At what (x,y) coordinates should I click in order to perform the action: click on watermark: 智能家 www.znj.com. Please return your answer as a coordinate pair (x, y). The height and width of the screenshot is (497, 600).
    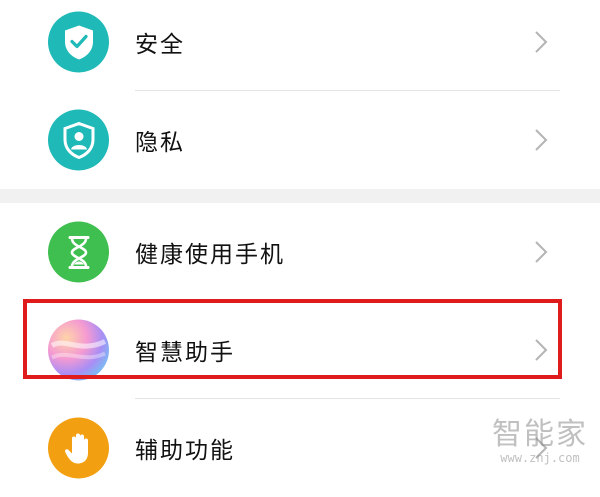
    Looking at the image, I should click on (540, 441).